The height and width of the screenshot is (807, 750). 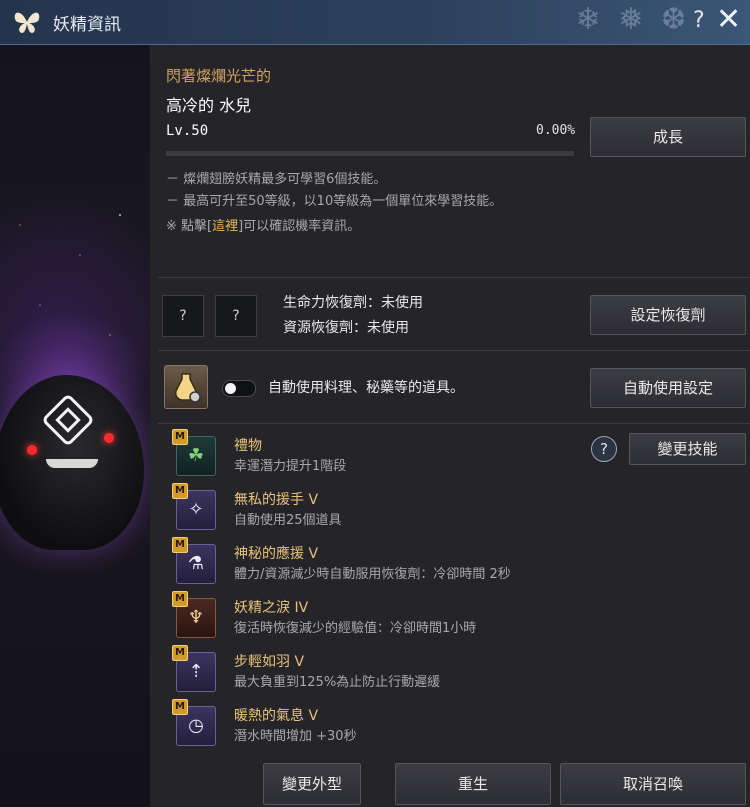 I want to click on notice-suffix: ]可以確認機率資訊。, so click(x=299, y=226).